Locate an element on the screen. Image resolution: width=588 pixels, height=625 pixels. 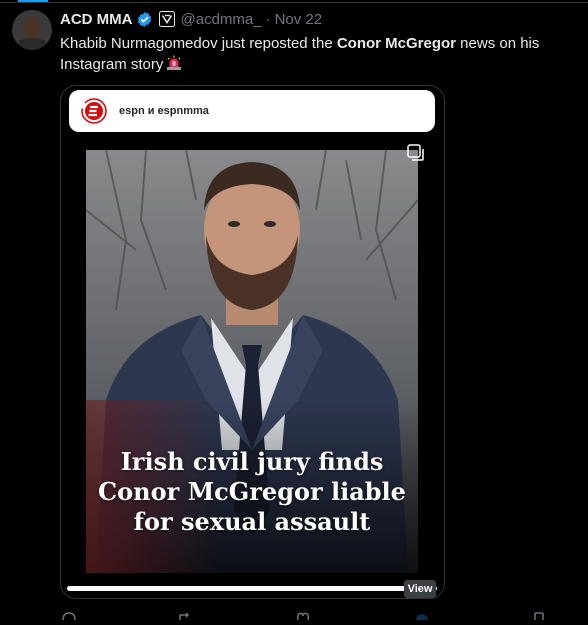
retweet-icon is located at coordinates (185, 616).